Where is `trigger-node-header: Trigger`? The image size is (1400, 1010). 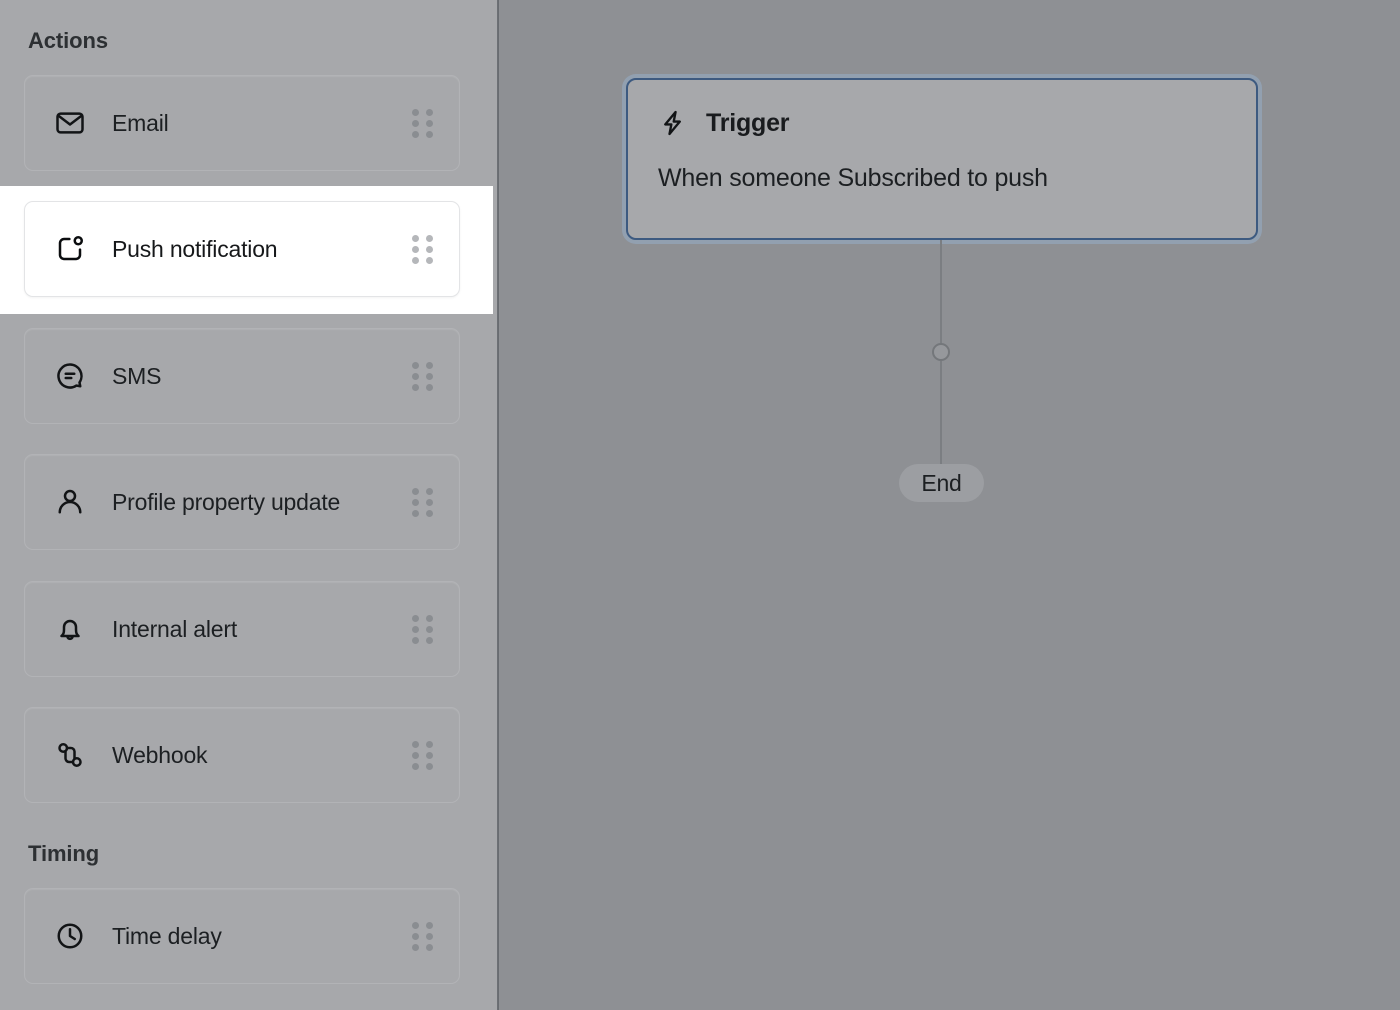 trigger-node-header: Trigger is located at coordinates (942, 123).